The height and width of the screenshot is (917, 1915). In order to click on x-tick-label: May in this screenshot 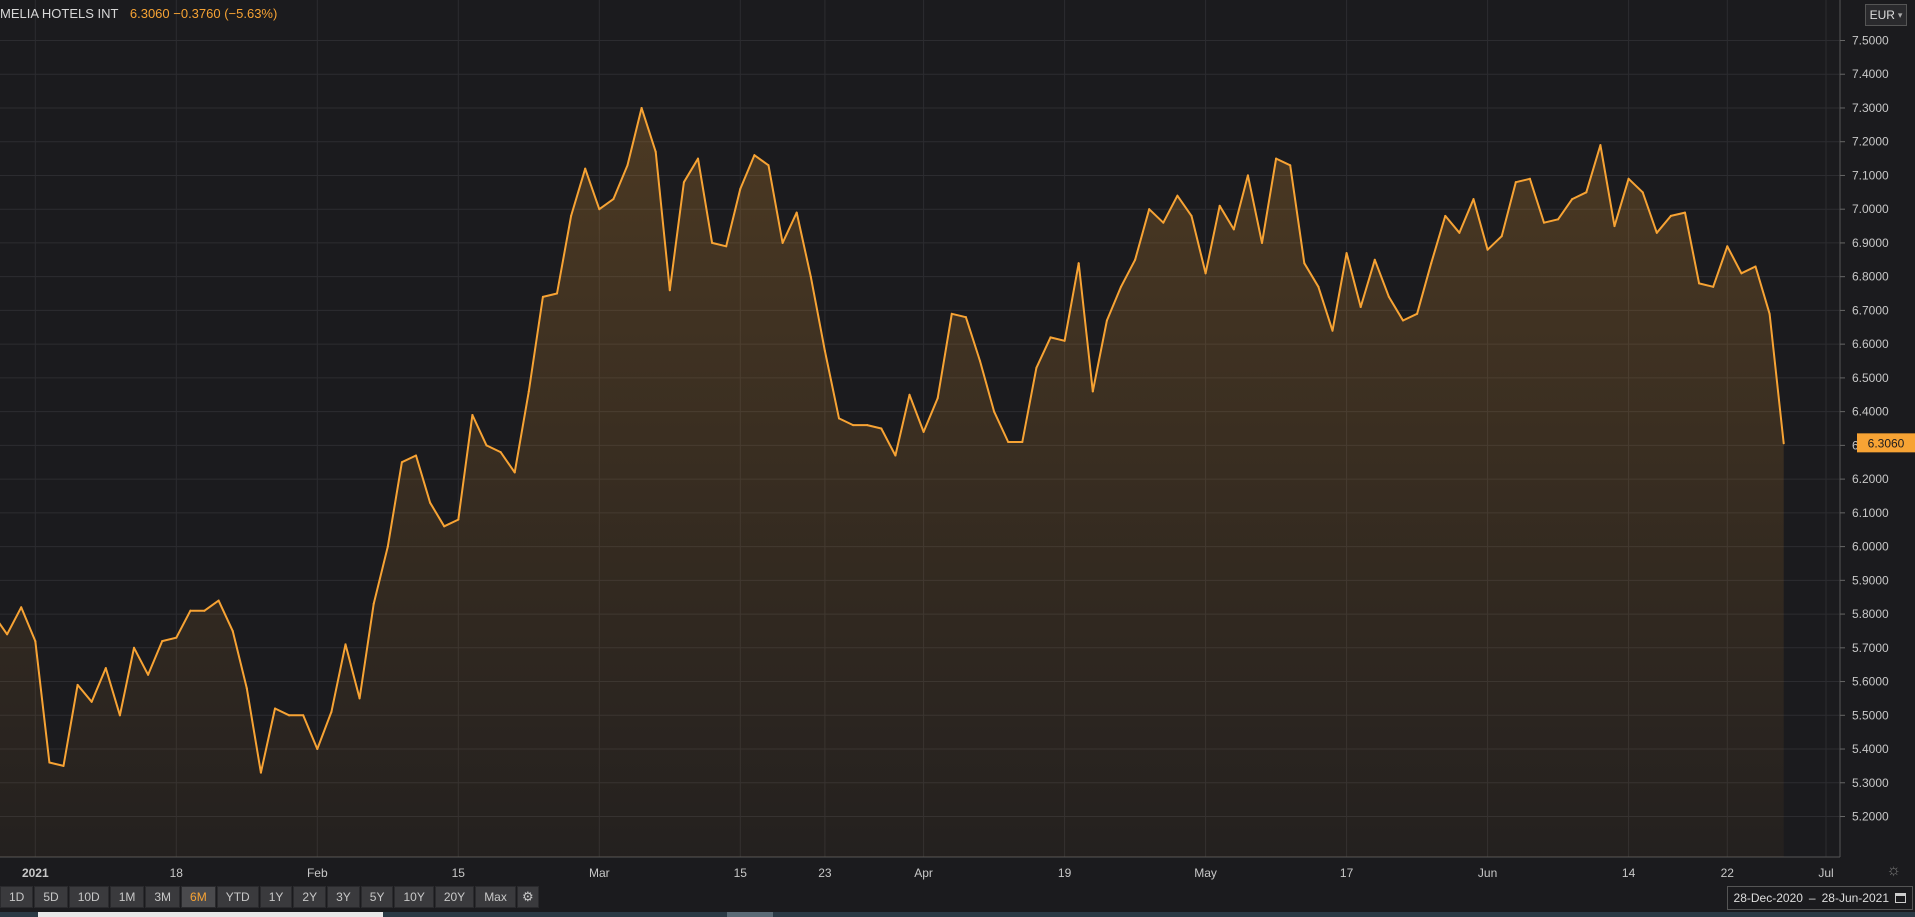, I will do `click(1205, 873)`.